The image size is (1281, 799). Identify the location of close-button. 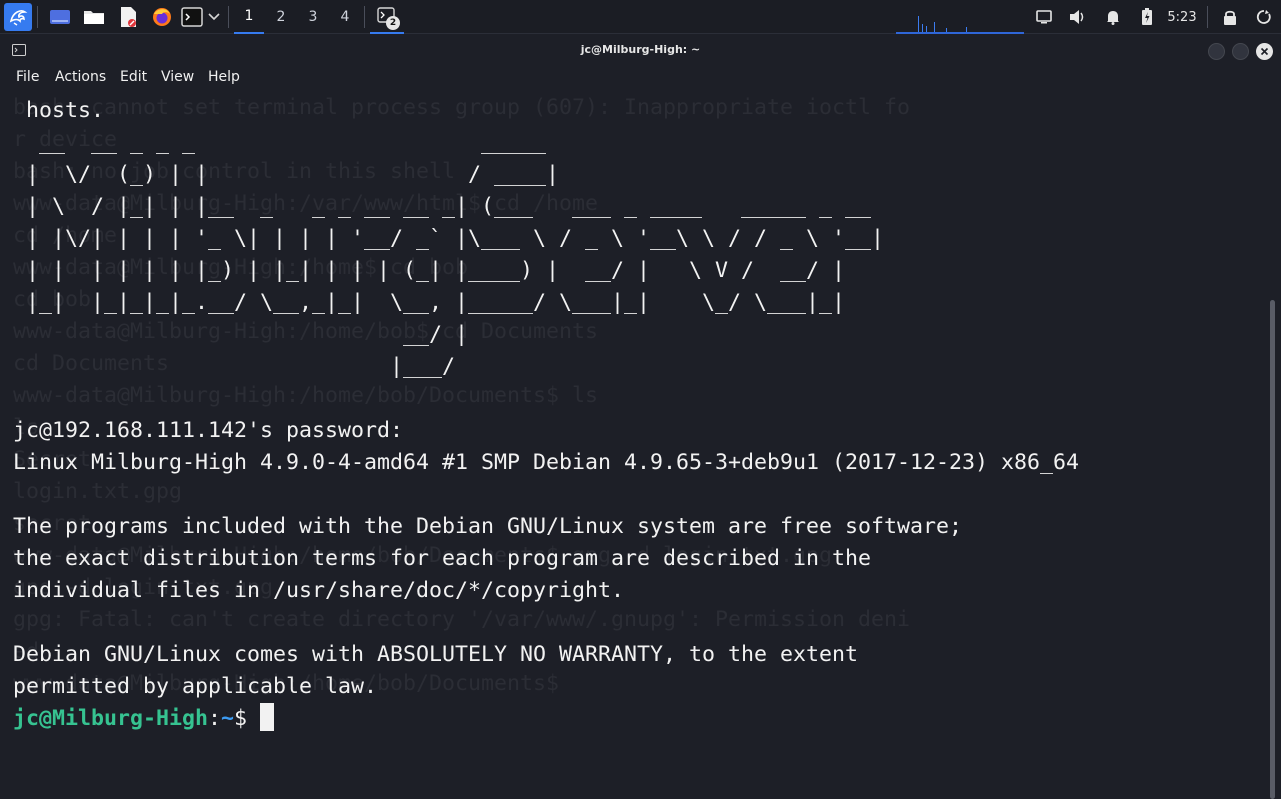
(1264, 51).